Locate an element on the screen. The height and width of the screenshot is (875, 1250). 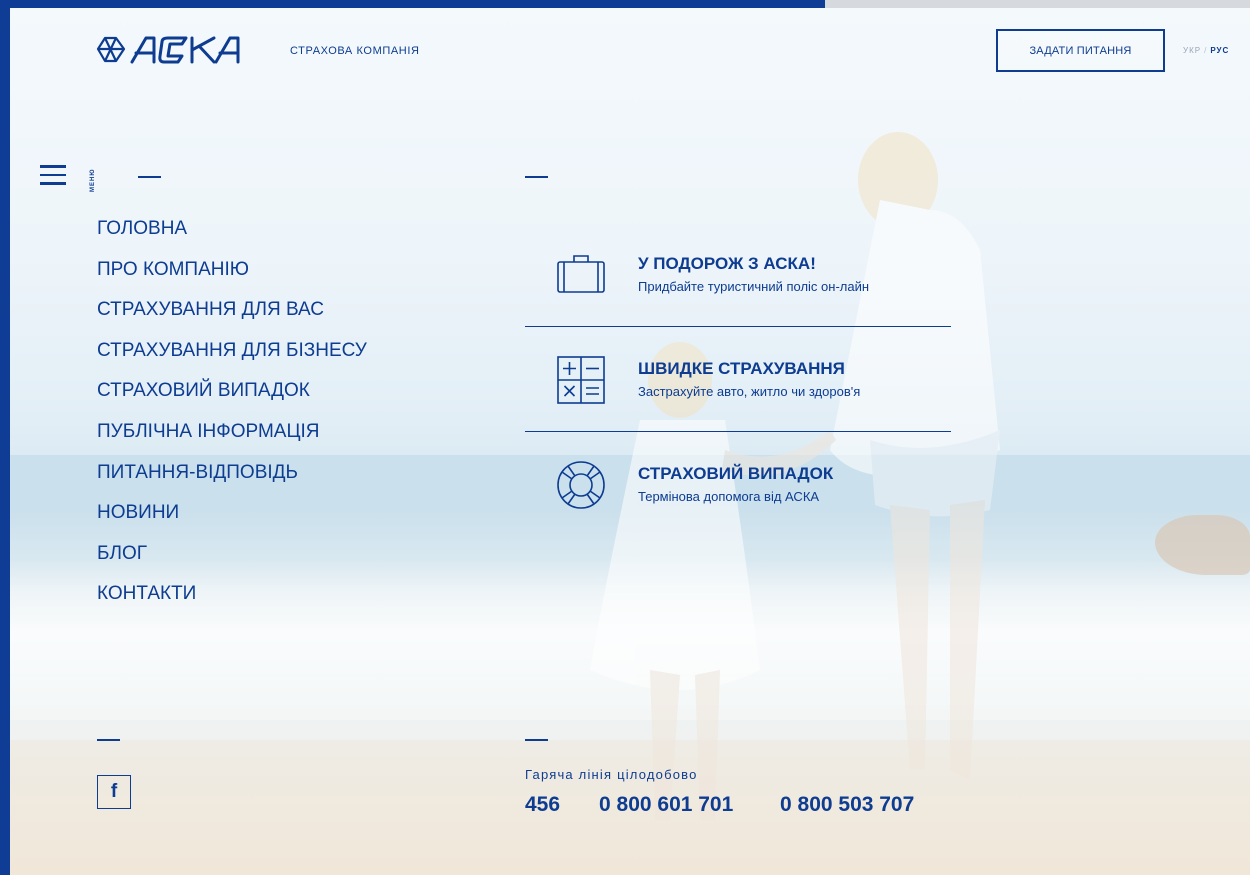
aska-logo-mark is located at coordinates (168, 50).